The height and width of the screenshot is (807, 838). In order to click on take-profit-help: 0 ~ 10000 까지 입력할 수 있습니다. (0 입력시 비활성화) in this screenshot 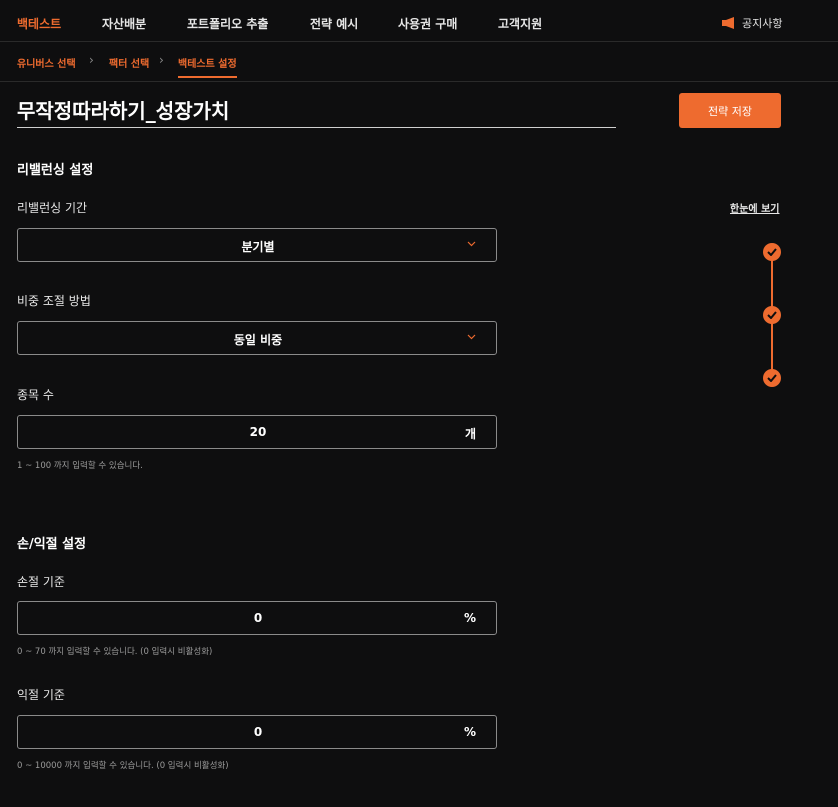, I will do `click(123, 766)`.